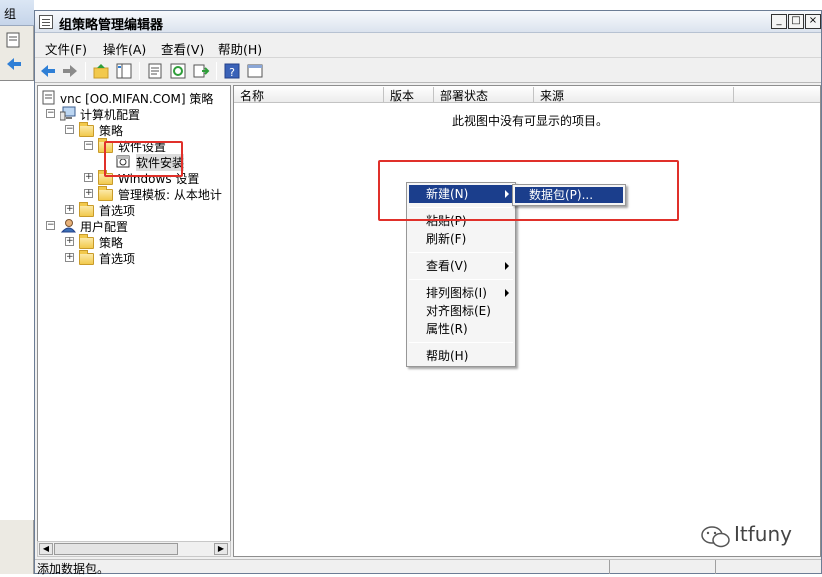 The width and height of the screenshot is (822, 577). I want to click on background-back-icon, so click(14, 64).